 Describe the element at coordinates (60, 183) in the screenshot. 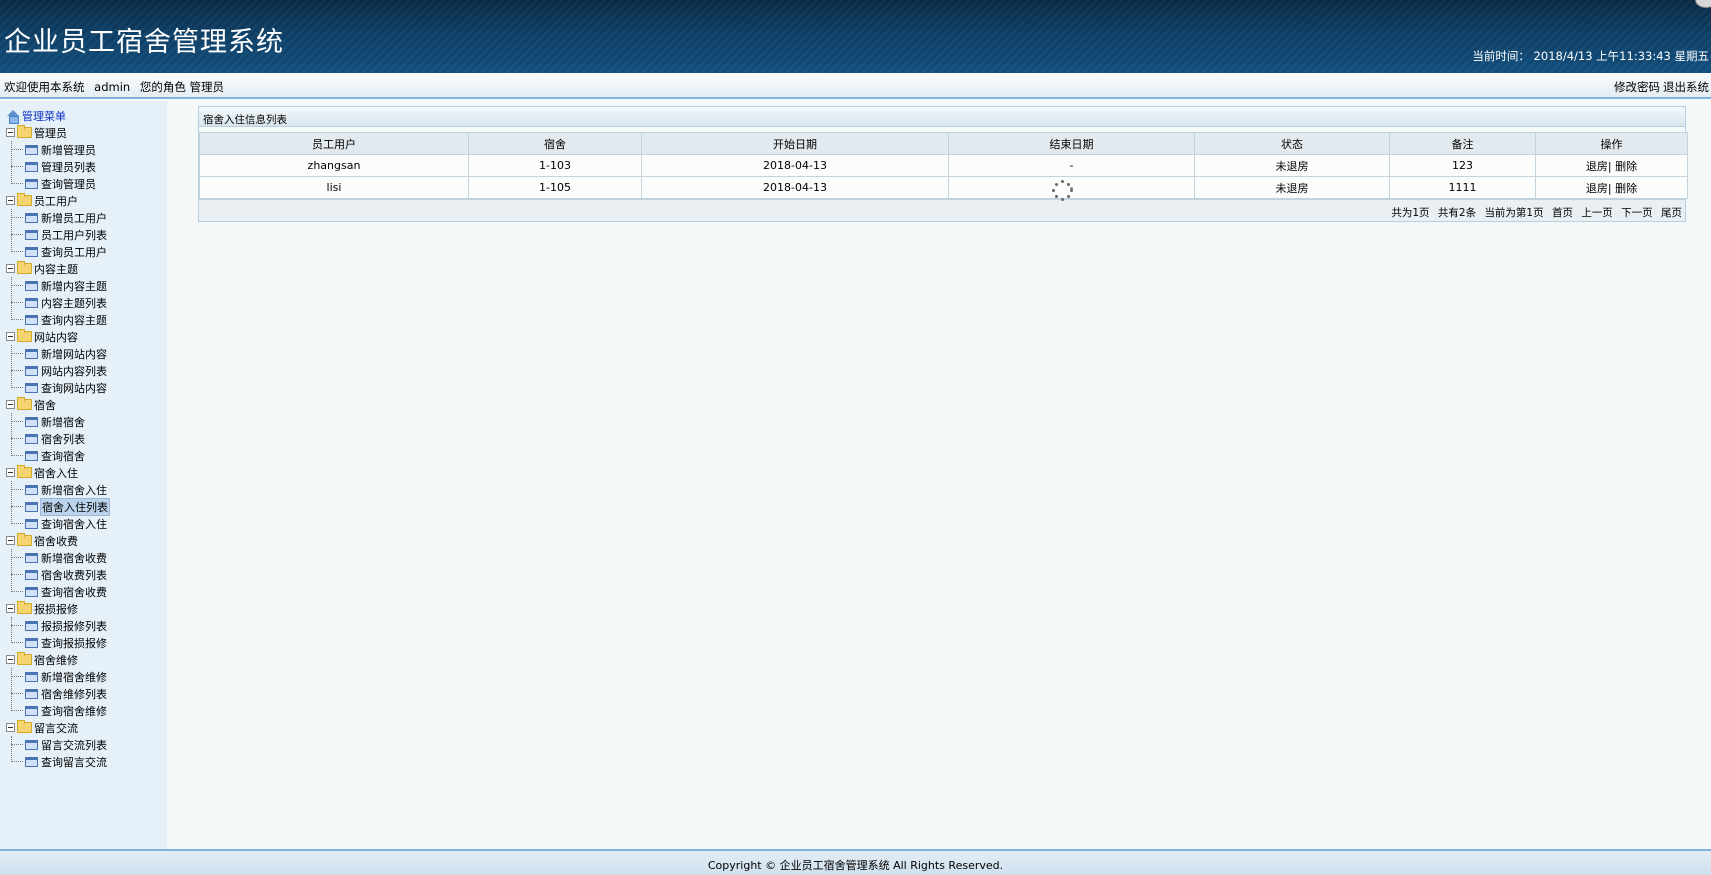

I see `sidebar-menu-item: 查询管理员` at that location.